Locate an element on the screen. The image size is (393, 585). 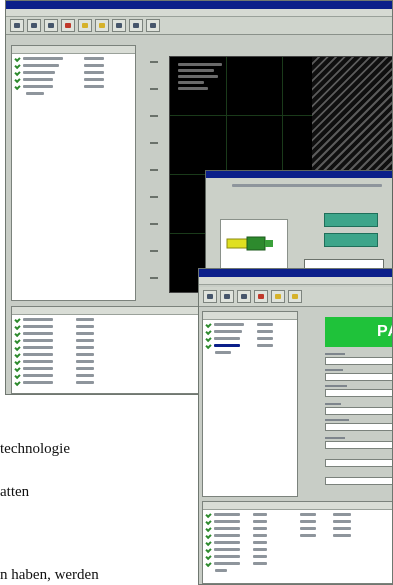
connector-preview is located at coordinates (254, 245).